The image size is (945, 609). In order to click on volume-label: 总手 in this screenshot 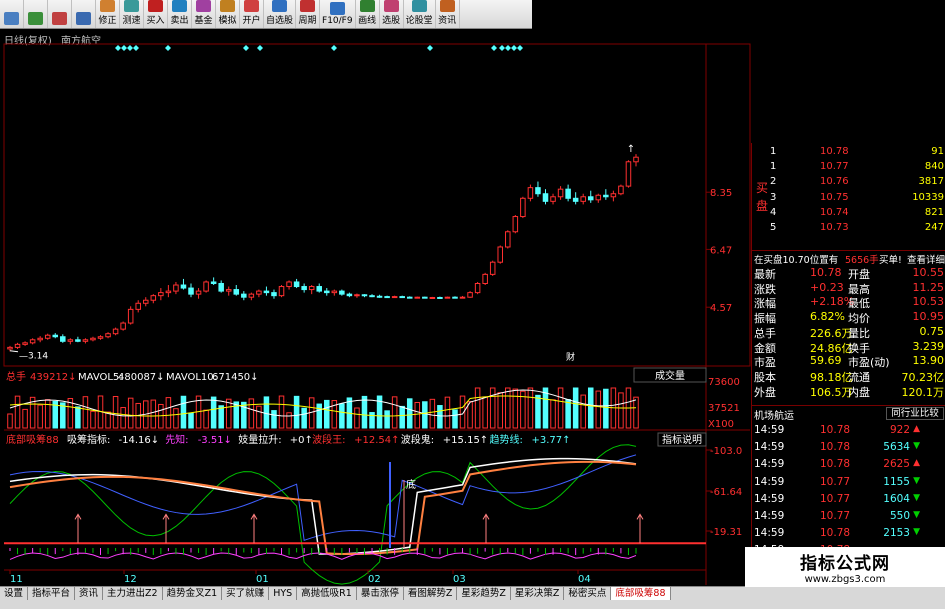, I will do `click(16, 376)`.